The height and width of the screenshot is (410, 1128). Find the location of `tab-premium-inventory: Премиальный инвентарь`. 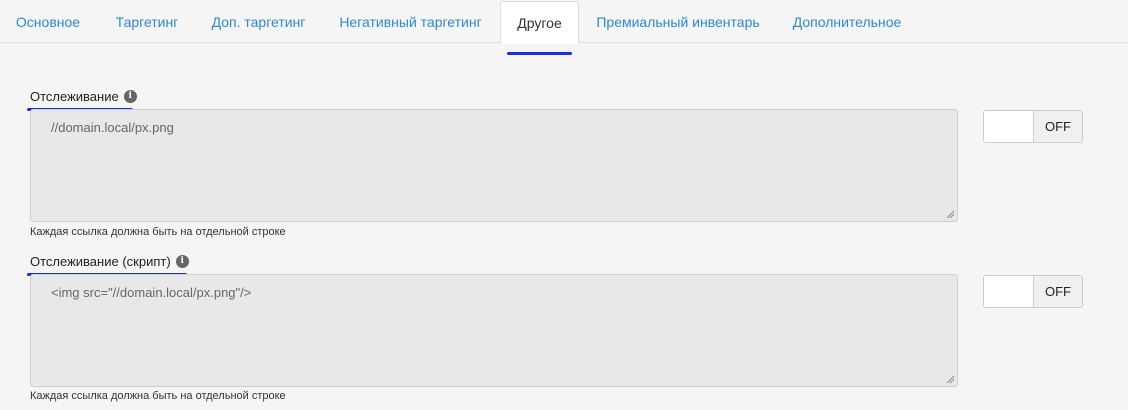

tab-premium-inventory: Премиальный инвентарь is located at coordinates (678, 21).